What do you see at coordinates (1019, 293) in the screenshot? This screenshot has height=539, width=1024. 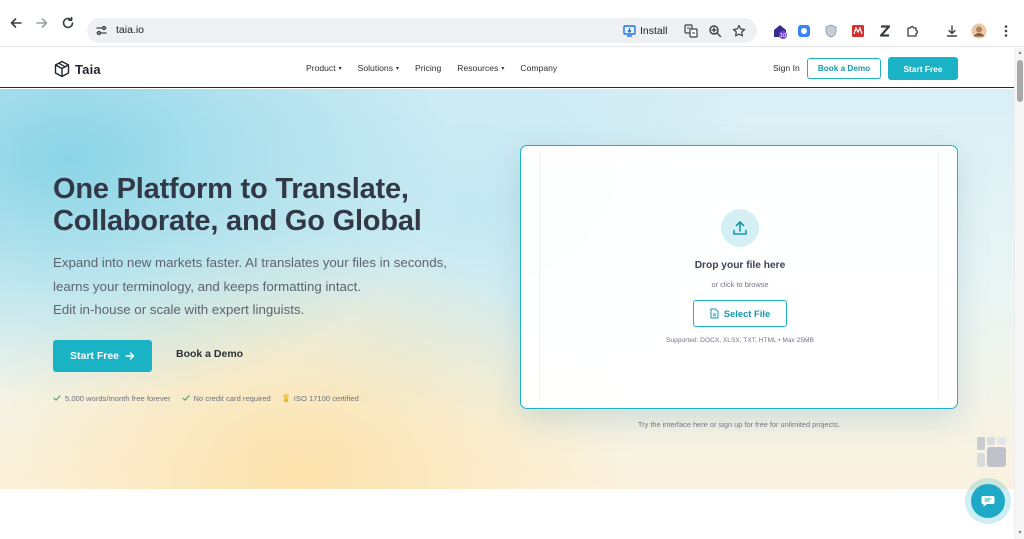 I see `page-scrollbar: ▴ ▾` at bounding box center [1019, 293].